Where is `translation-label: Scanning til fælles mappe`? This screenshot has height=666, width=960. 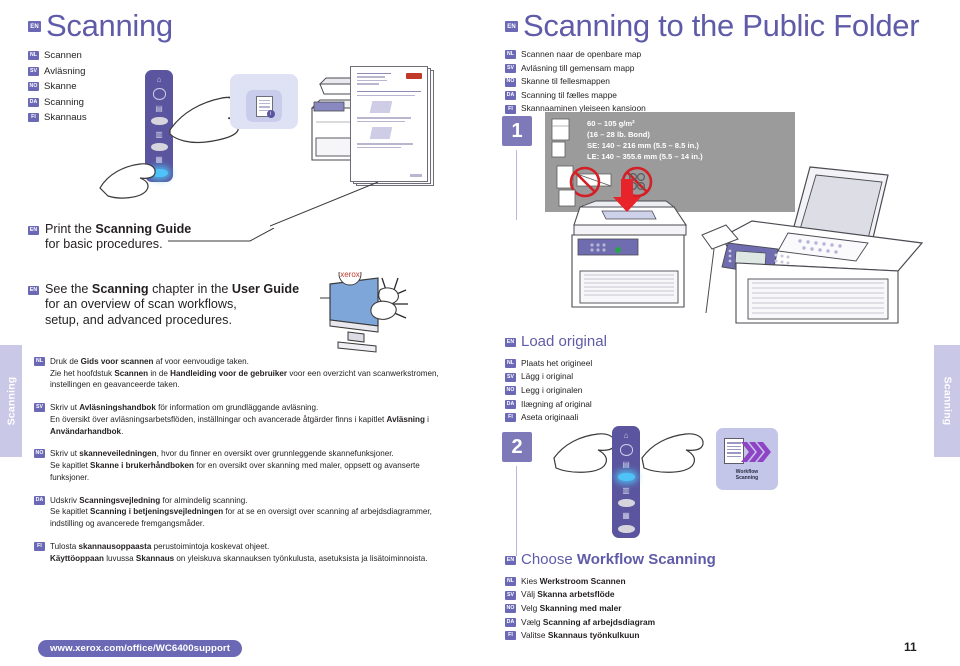
translation-label: Scanning til fælles mappe is located at coordinates (569, 94).